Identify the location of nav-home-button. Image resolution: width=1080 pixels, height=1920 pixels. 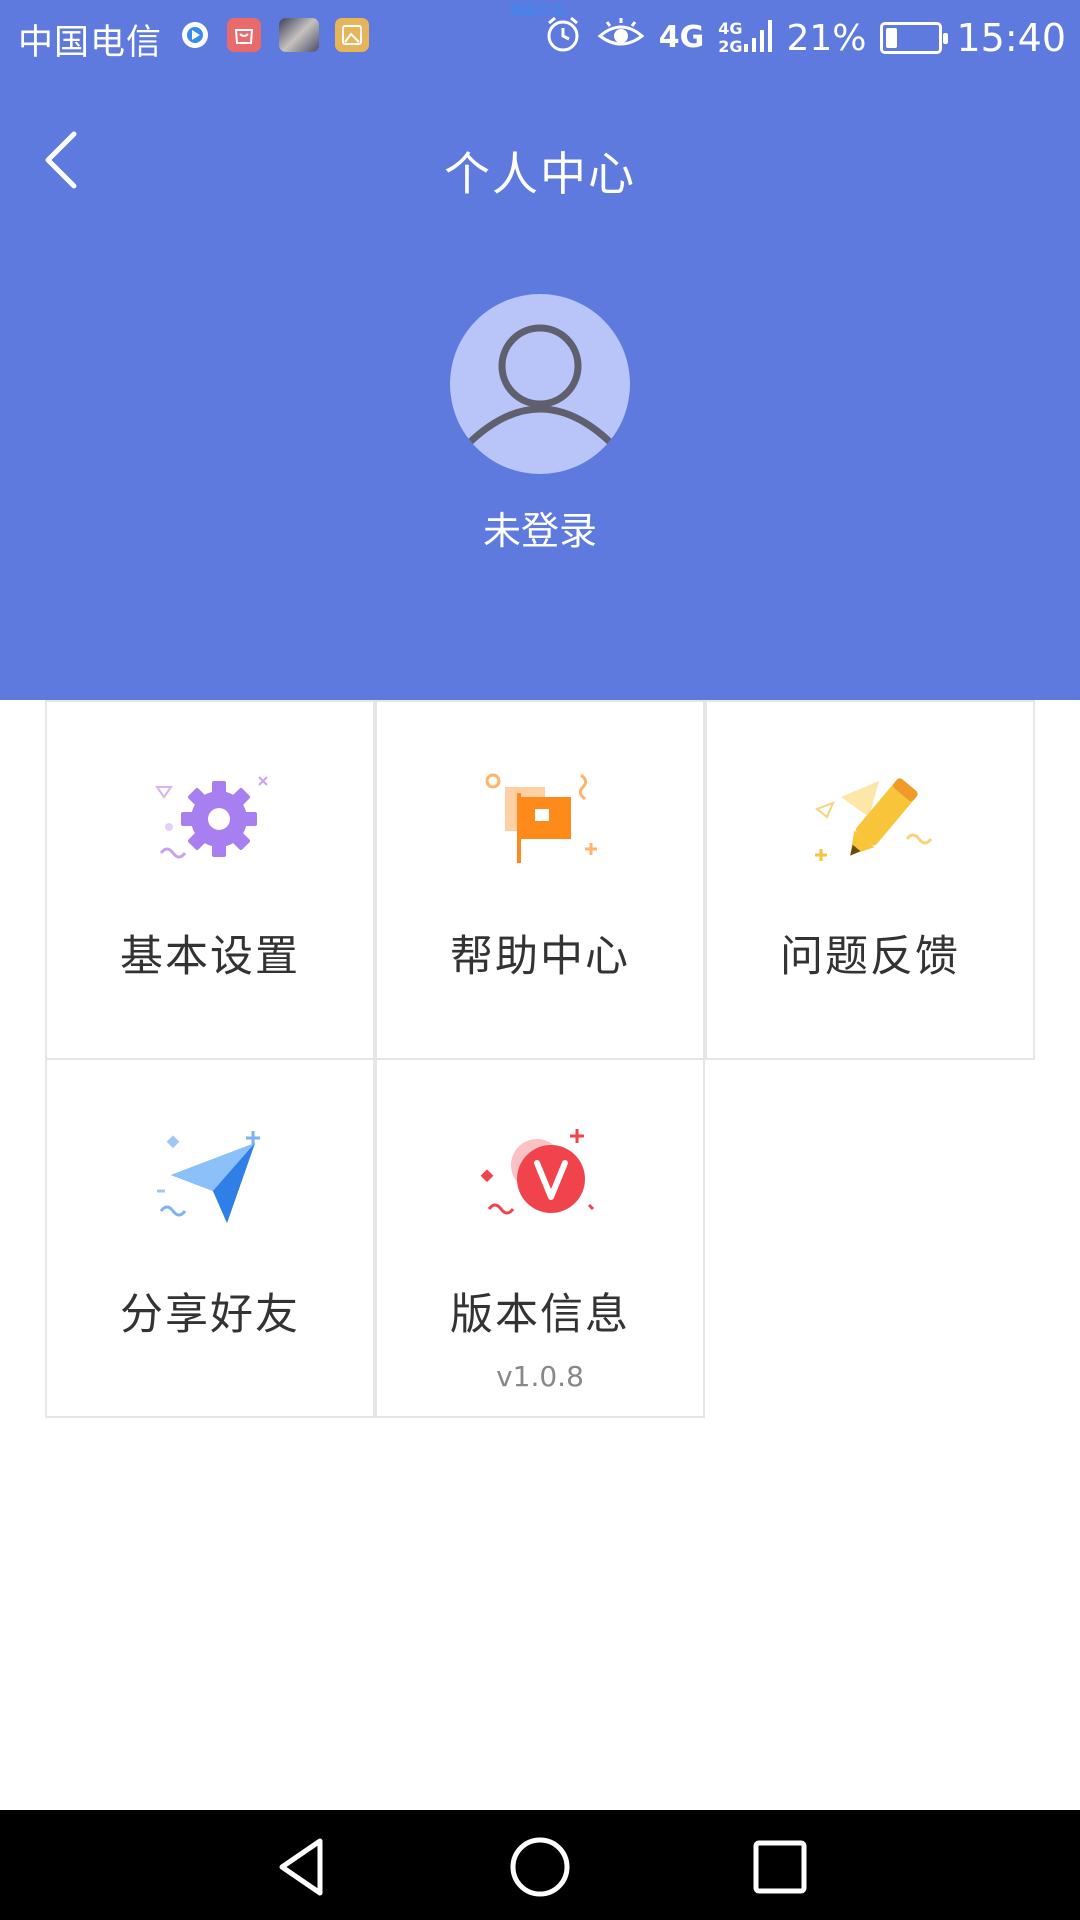
(540, 1867).